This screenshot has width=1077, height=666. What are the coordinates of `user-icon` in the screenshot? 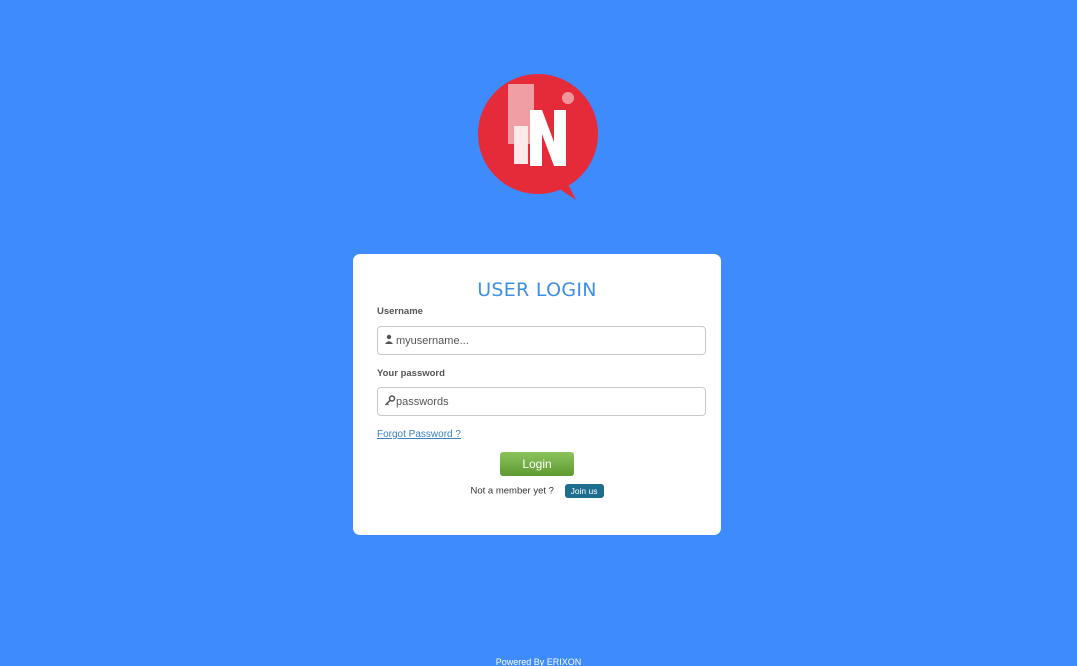 It's located at (390, 337).